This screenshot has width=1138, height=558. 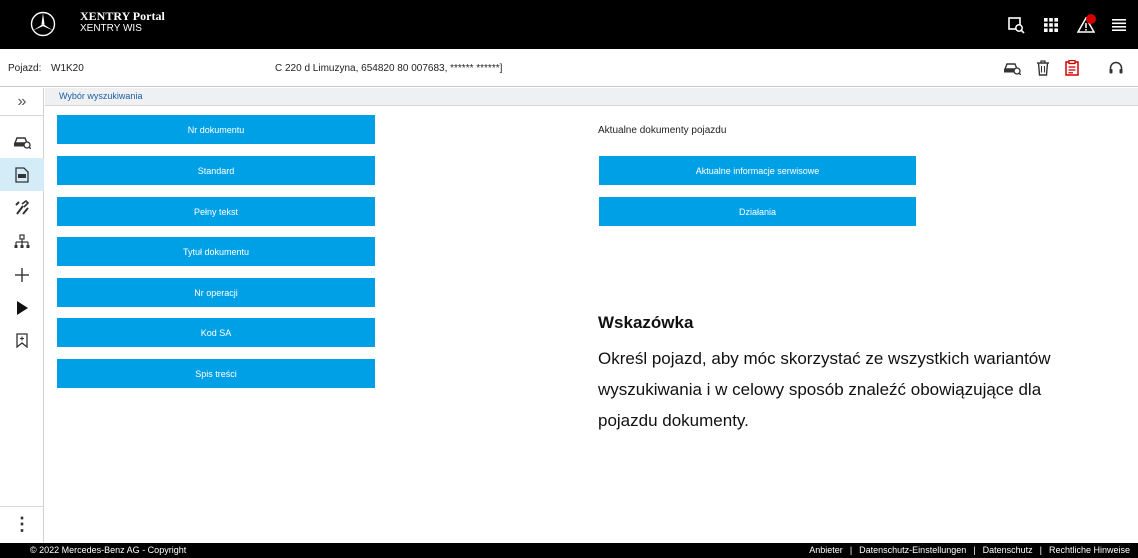 I want to click on footer-link-privacy: Datenschutz, so click(x=1008, y=550).